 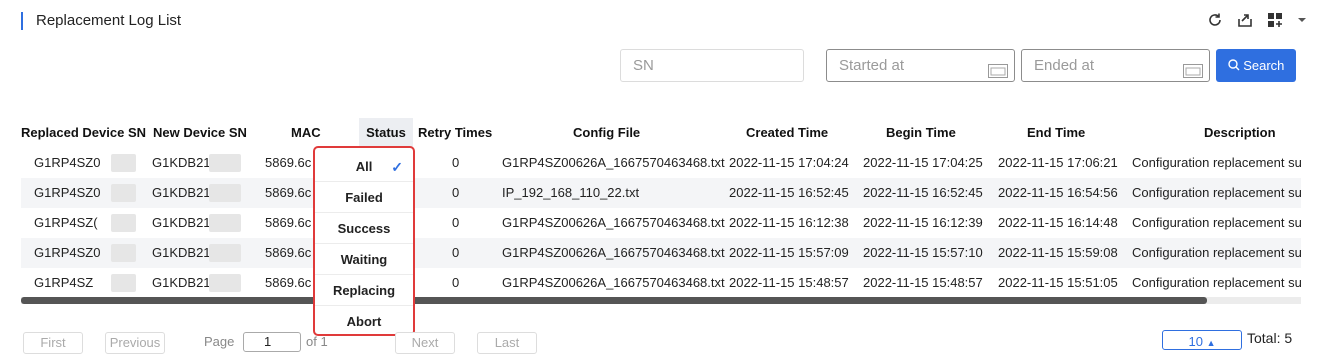 I want to click on calendar-icon, so click(x=998, y=68).